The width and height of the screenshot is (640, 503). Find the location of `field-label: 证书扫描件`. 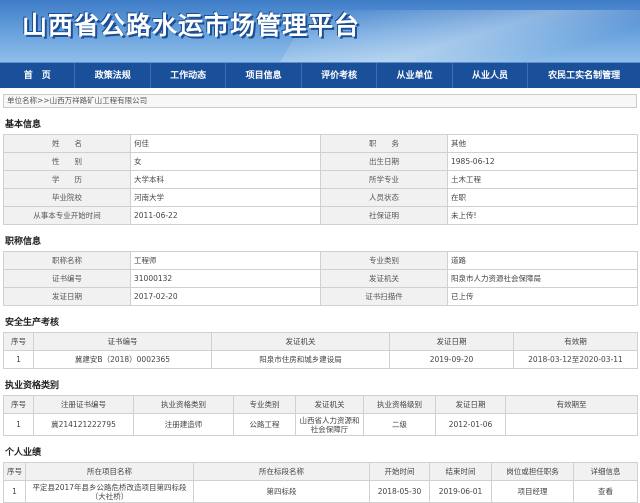

field-label: 证书扫描件 is located at coordinates (384, 296).